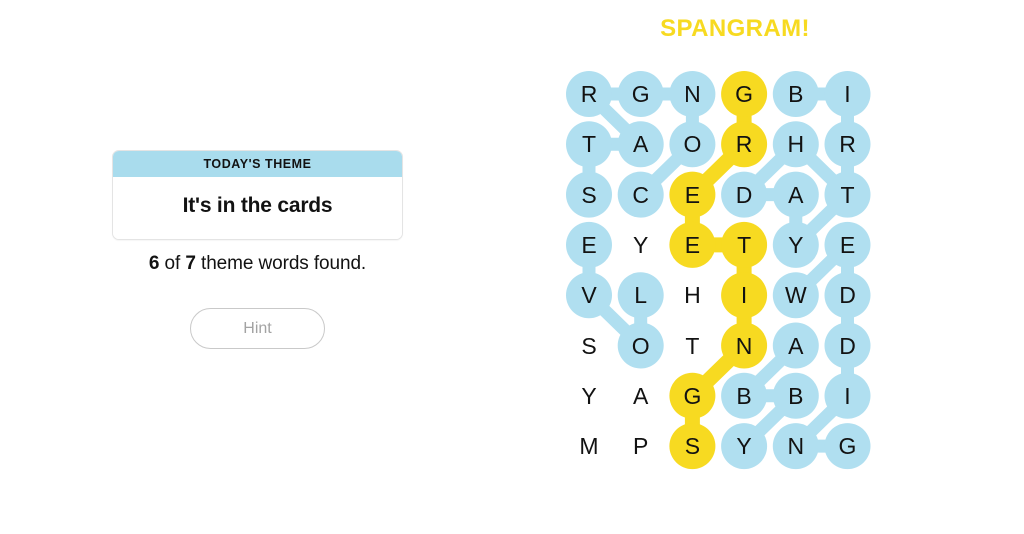 The height and width of the screenshot is (534, 1024). What do you see at coordinates (641, 295) in the screenshot?
I see `grid-cell-r5-c2: L` at bounding box center [641, 295].